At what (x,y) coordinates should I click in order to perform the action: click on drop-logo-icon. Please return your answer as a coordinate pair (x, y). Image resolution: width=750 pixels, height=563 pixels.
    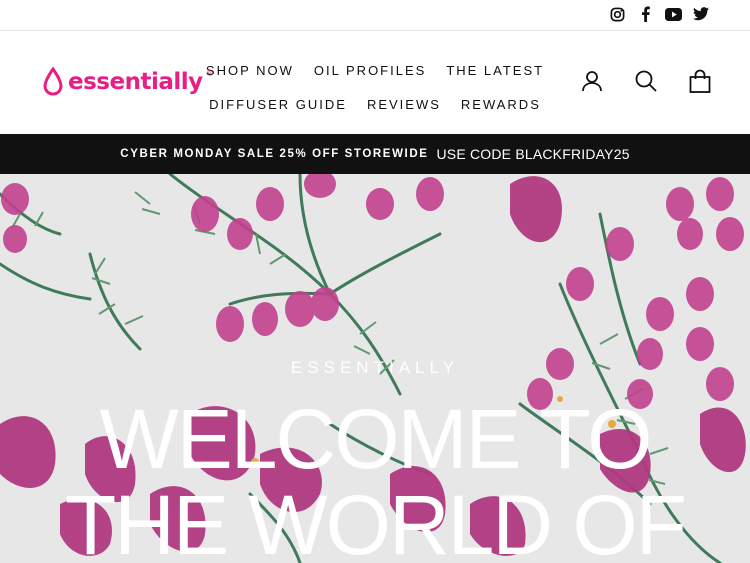
    Looking at the image, I should click on (53, 81).